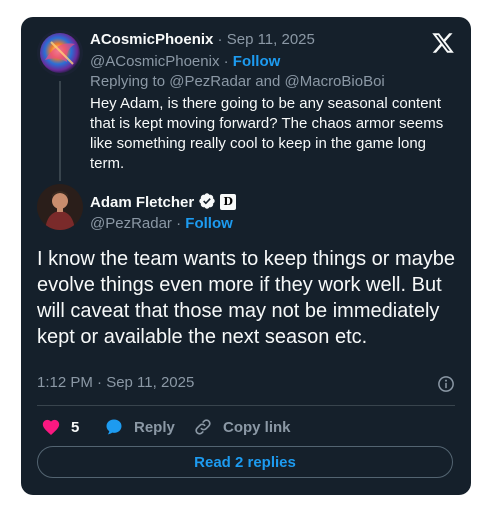  What do you see at coordinates (60, 207) in the screenshot?
I see `avatar-adam-fletcher` at bounding box center [60, 207].